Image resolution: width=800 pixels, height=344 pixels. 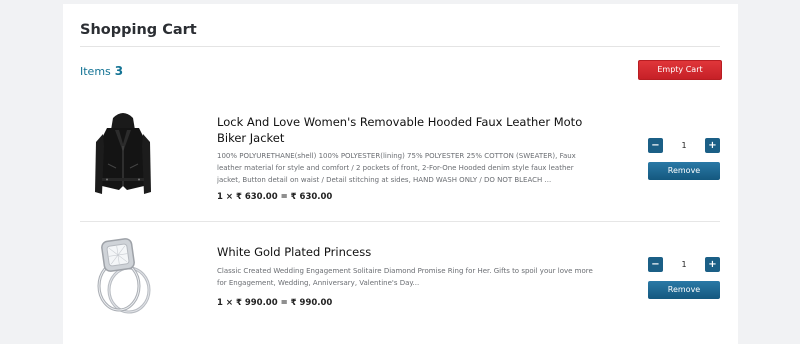 I want to click on price-line: 1 × ₹ 990.00 = ₹ 990.00, so click(x=275, y=303).